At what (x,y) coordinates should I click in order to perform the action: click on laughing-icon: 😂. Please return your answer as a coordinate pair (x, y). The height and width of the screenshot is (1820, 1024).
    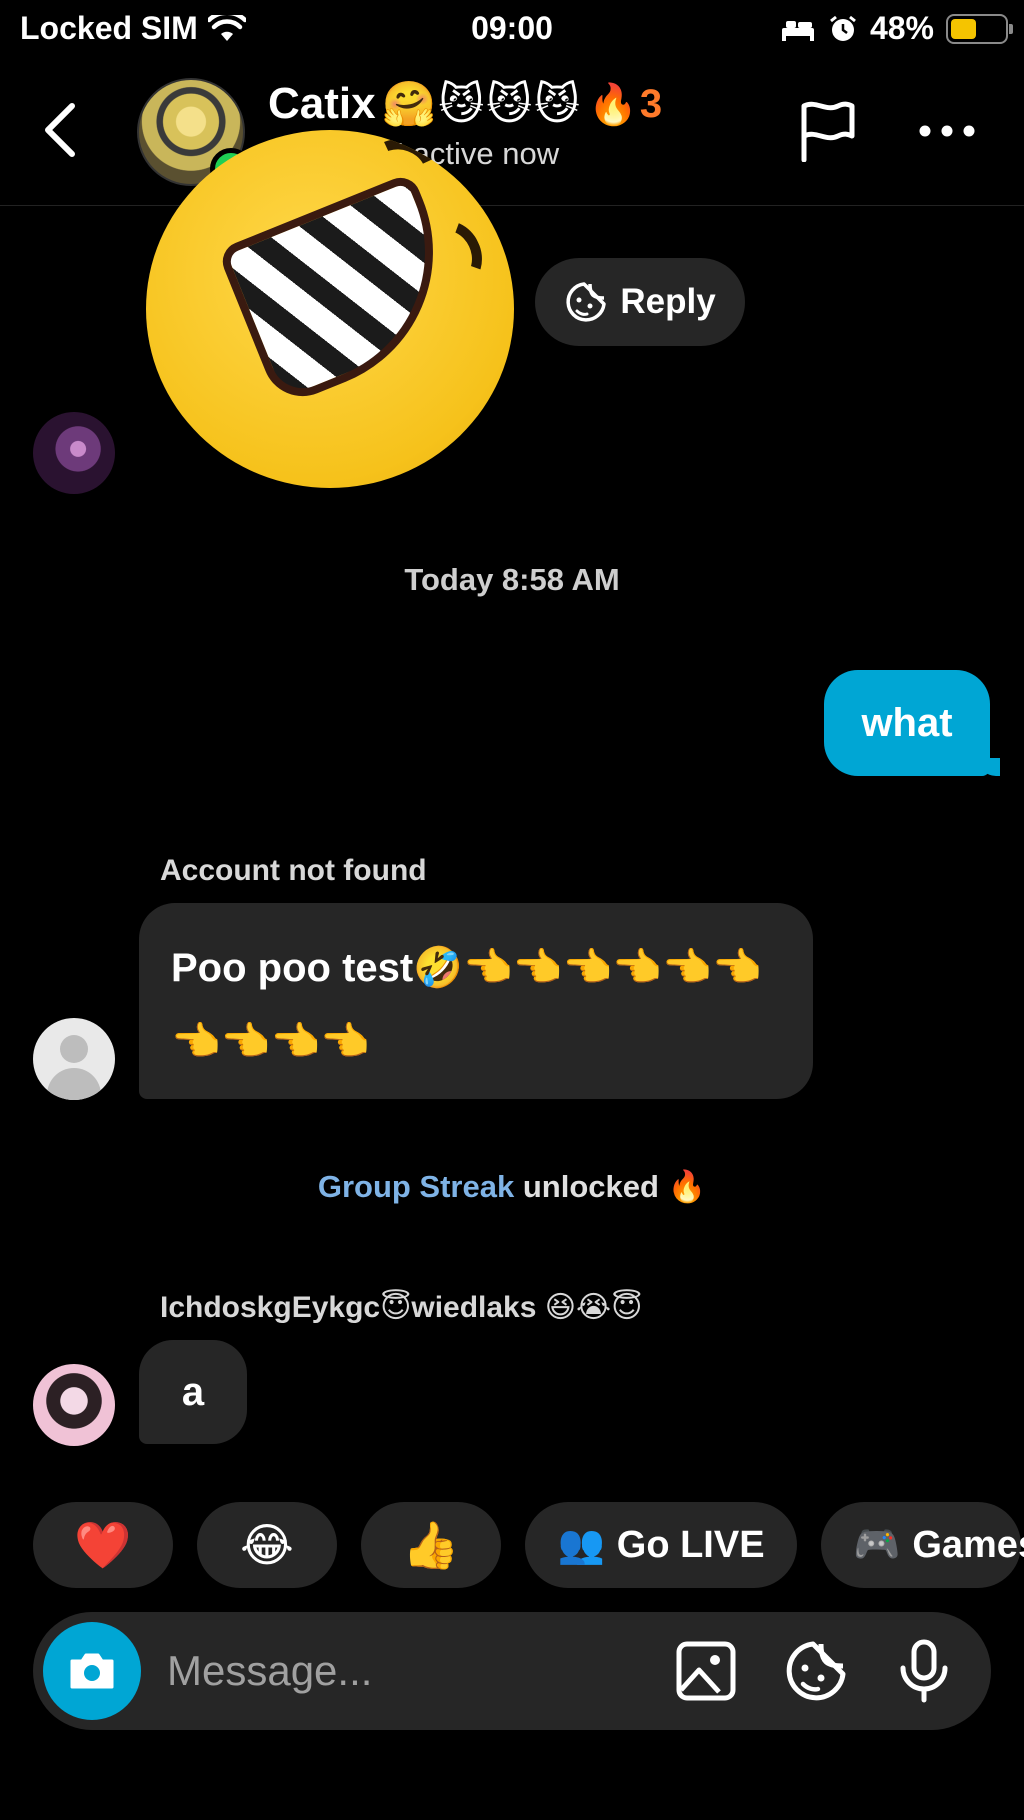
    Looking at the image, I should click on (267, 1545).